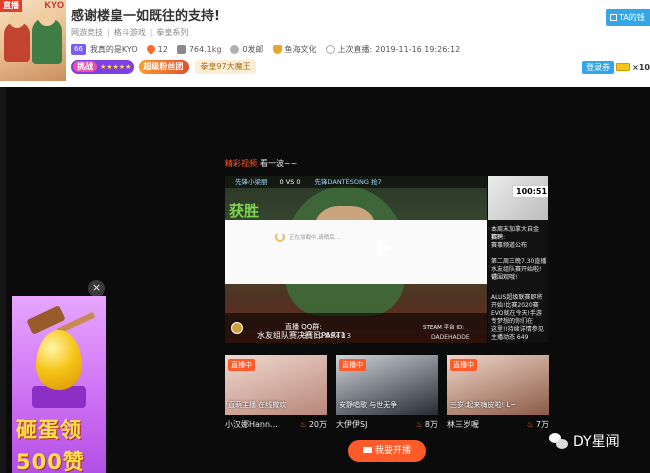 This screenshot has width=650, height=473. What do you see at coordinates (512, 321) in the screenshot?
I see `thumb-desc-line: 专梦想的你们在` at bounding box center [512, 321].